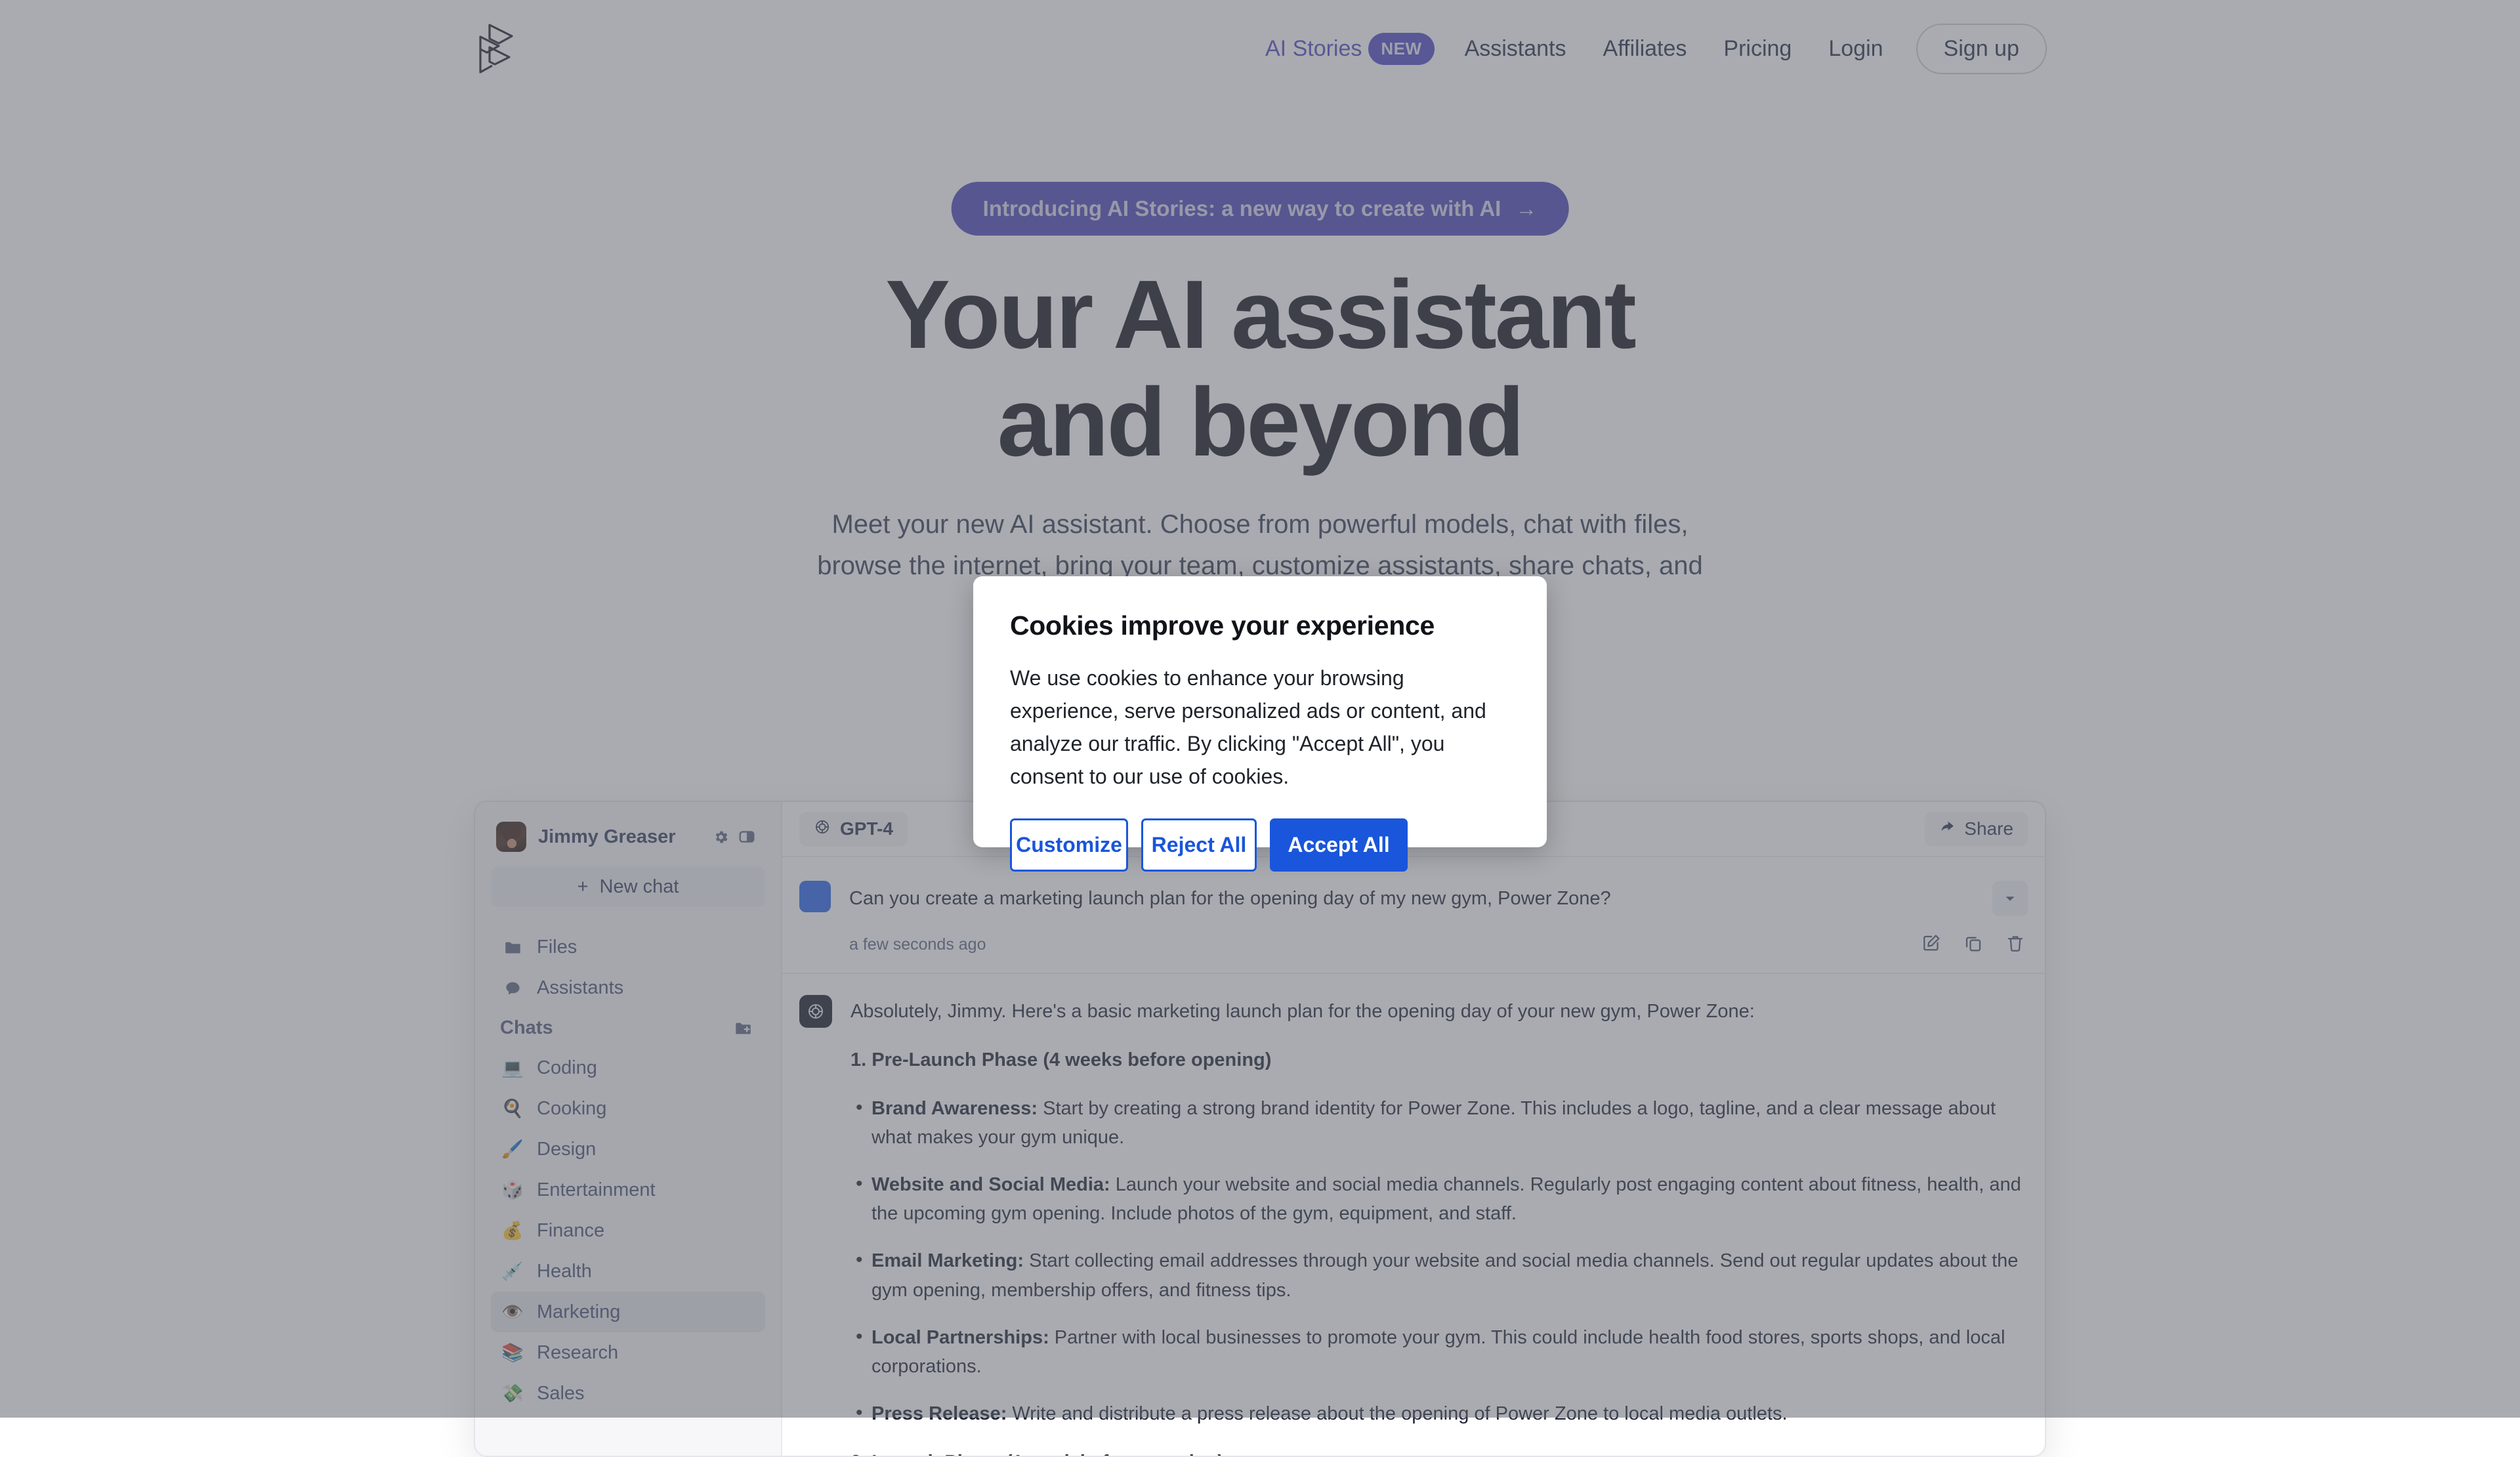  What do you see at coordinates (1199, 845) in the screenshot?
I see `reject-all-button: Reject All` at bounding box center [1199, 845].